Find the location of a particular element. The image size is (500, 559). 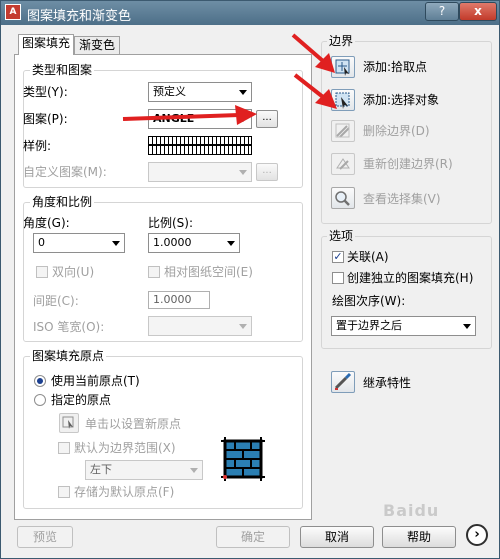

close-button: x is located at coordinates (478, 11).